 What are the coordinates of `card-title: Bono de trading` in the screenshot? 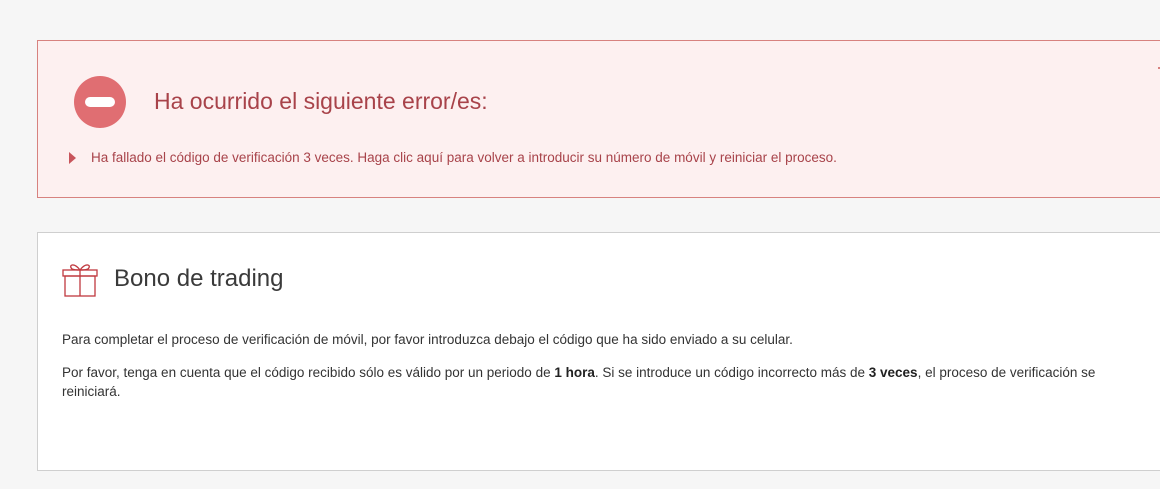 It's located at (199, 278).